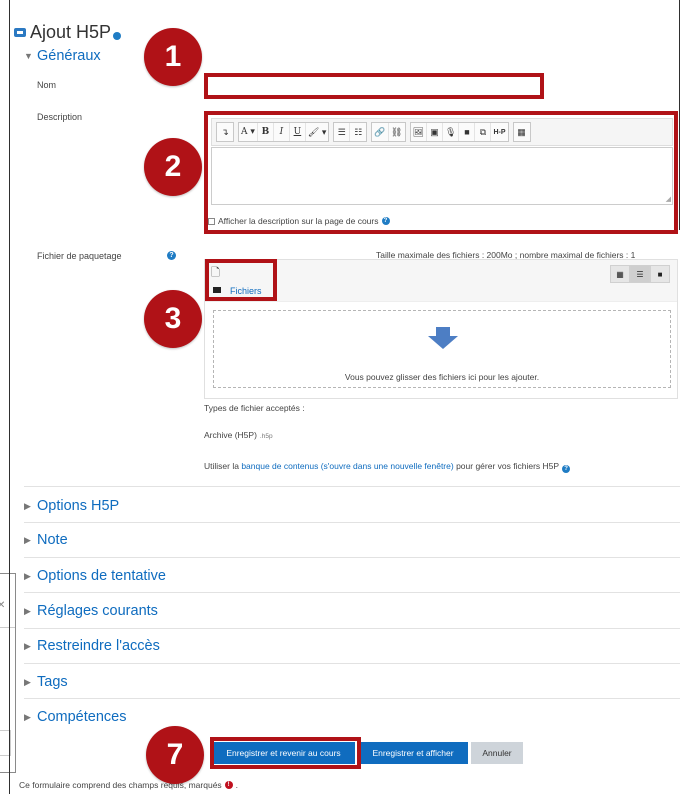 This screenshot has width=681, height=794. Describe the element at coordinates (358, 132) in the screenshot. I see `ordered-list-button: ☷` at that location.